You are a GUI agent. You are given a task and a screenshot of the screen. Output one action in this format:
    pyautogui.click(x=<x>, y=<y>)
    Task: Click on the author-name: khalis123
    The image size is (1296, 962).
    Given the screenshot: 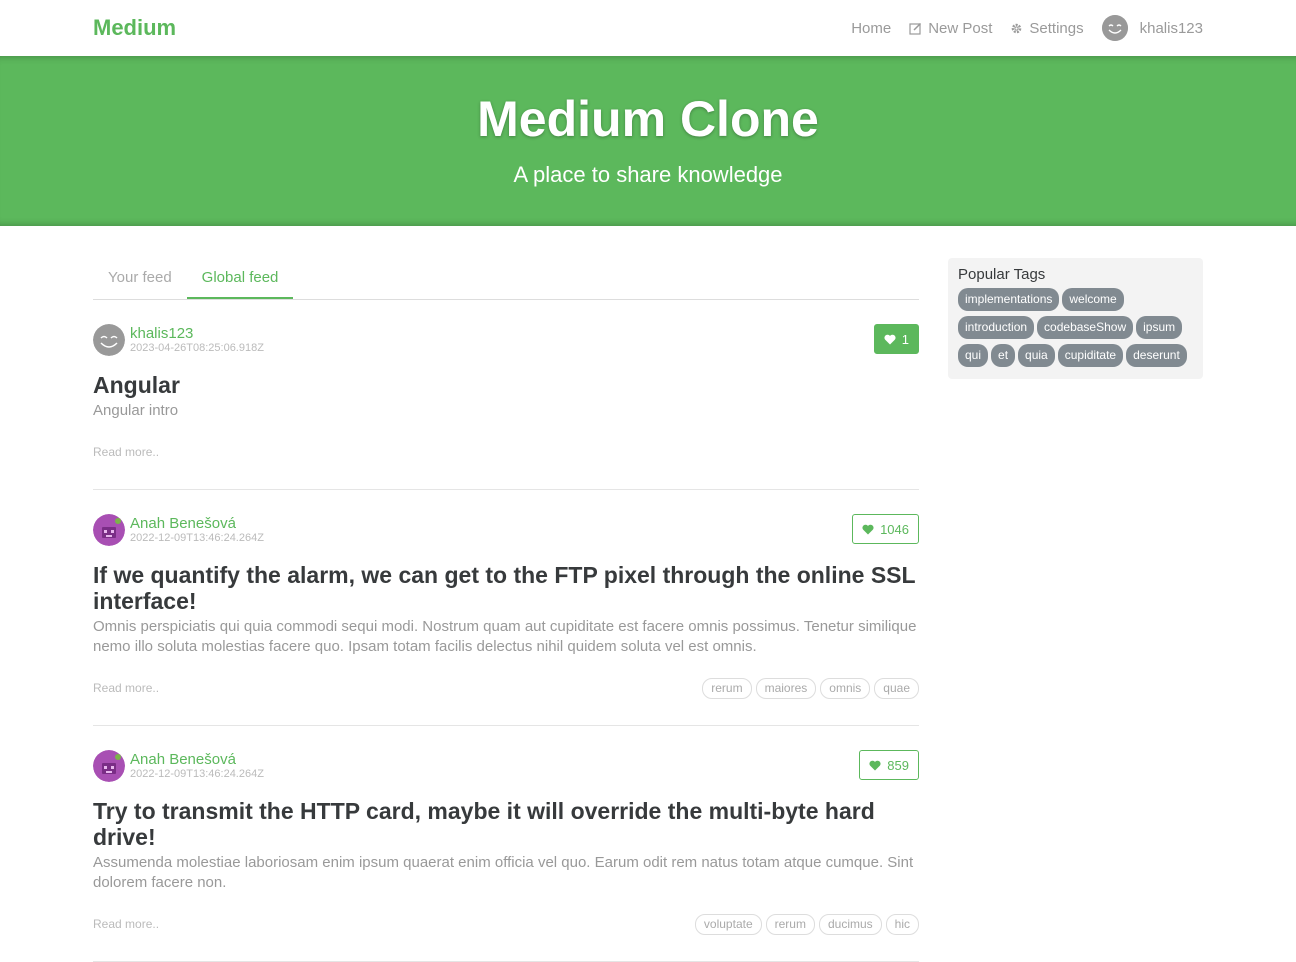 What is the action you would take?
    pyautogui.click(x=197, y=333)
    